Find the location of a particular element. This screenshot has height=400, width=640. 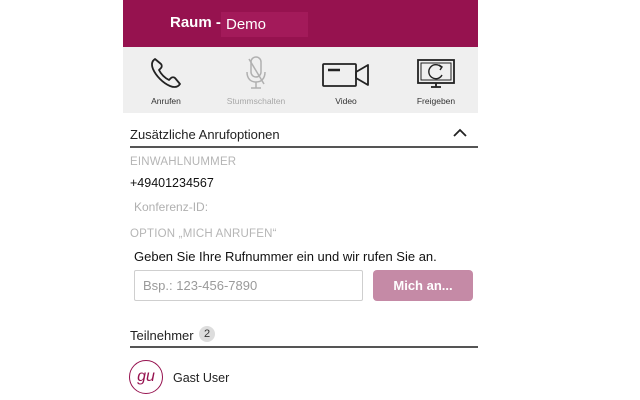

room-prefix: Raum - is located at coordinates (195, 22).